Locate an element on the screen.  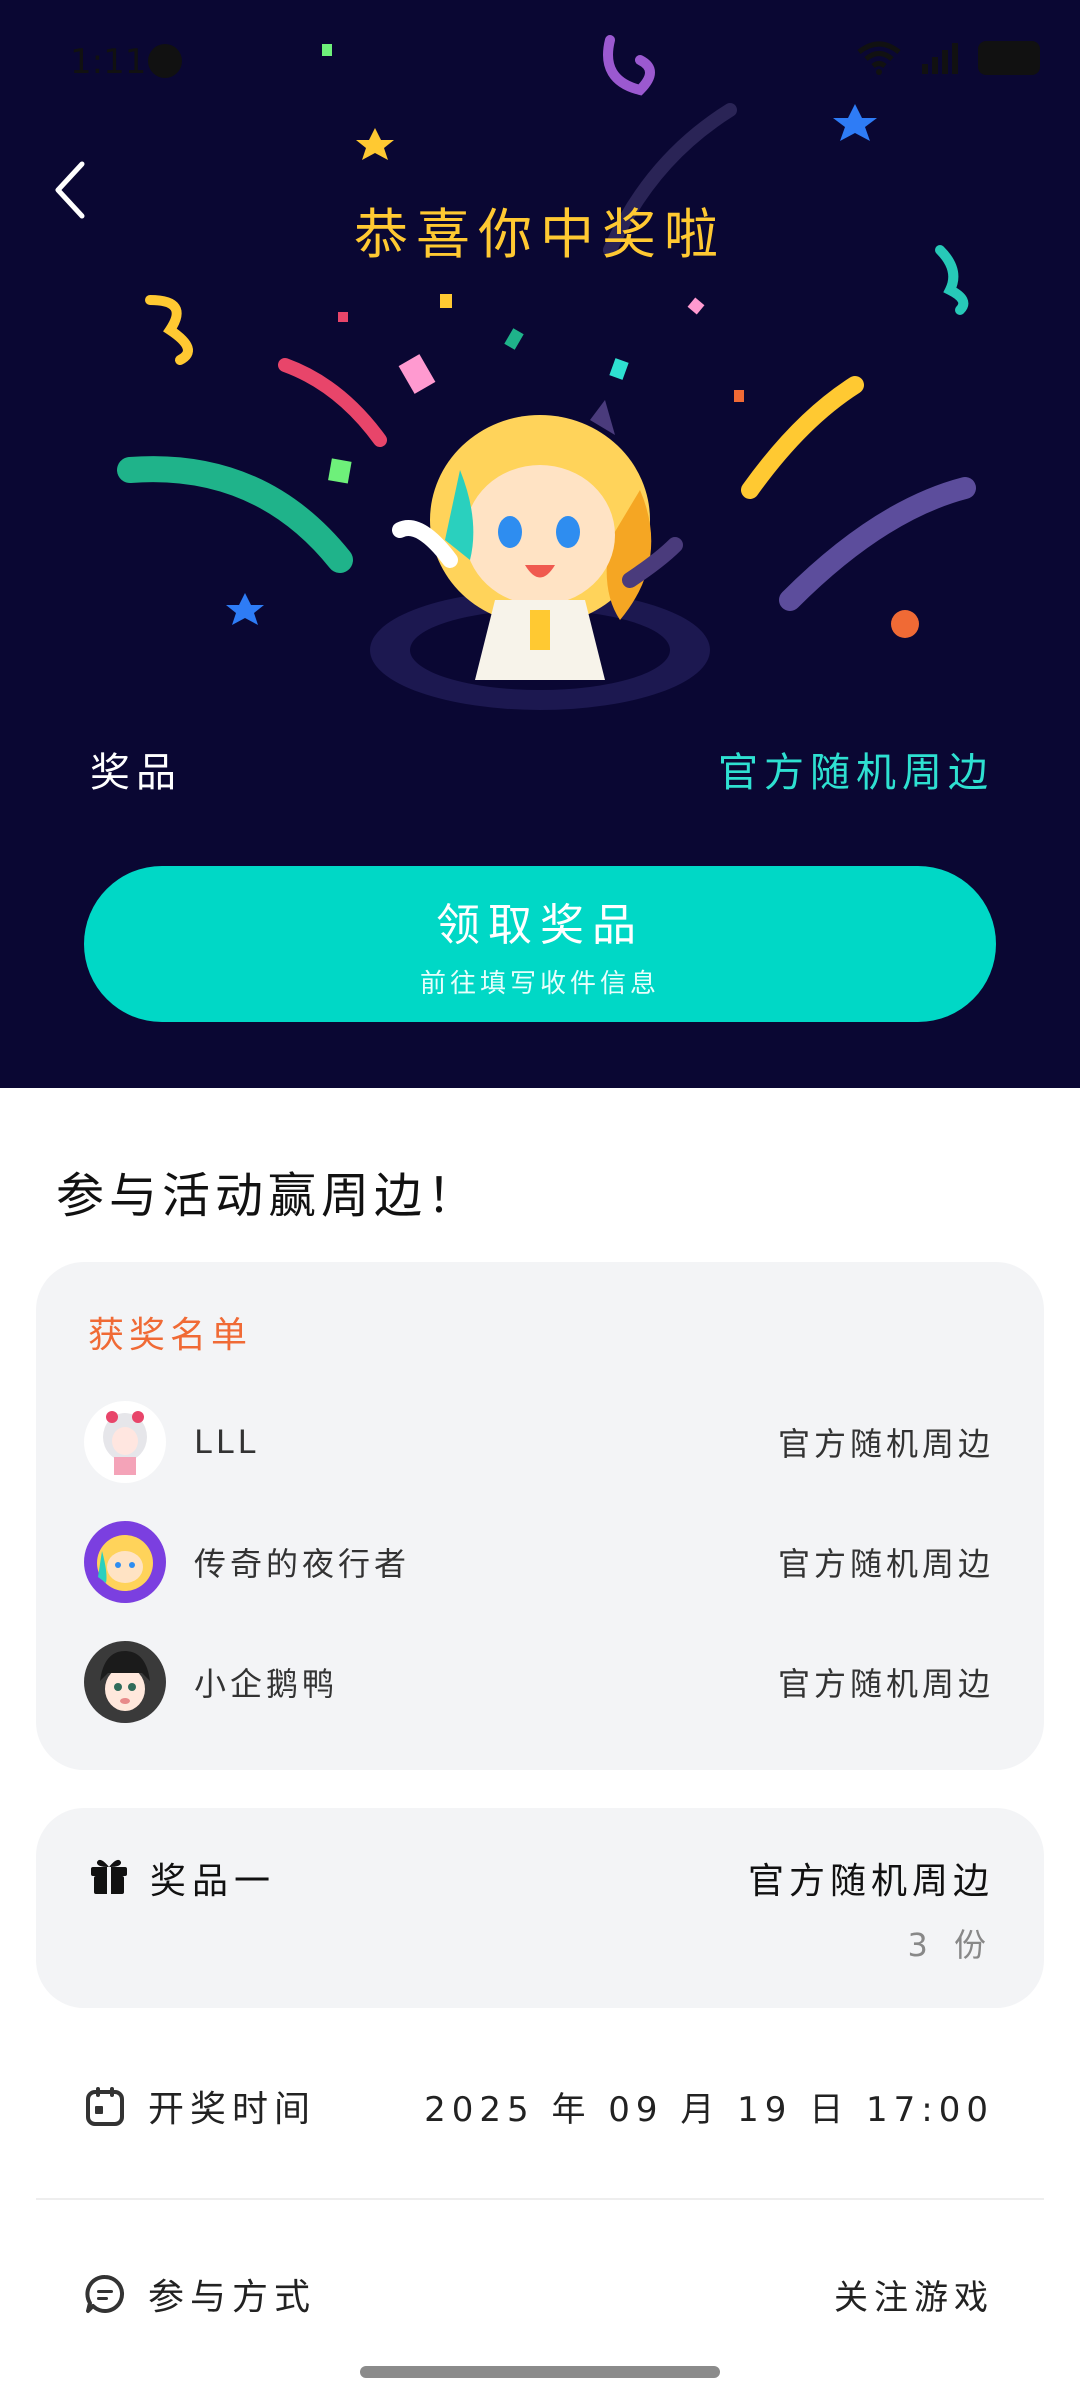
divider is located at coordinates (540, 2199).